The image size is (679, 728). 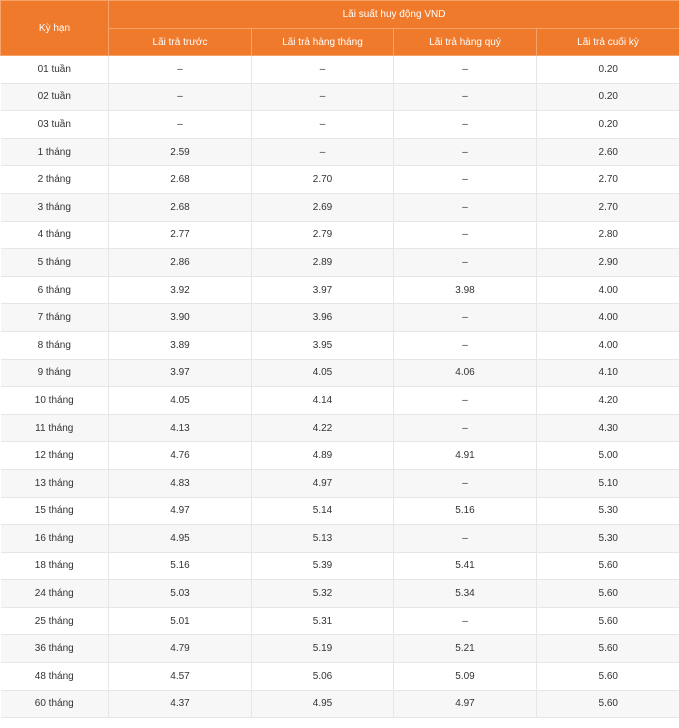 I want to click on monthly-rate-cell: 2.89, so click(x=322, y=262).